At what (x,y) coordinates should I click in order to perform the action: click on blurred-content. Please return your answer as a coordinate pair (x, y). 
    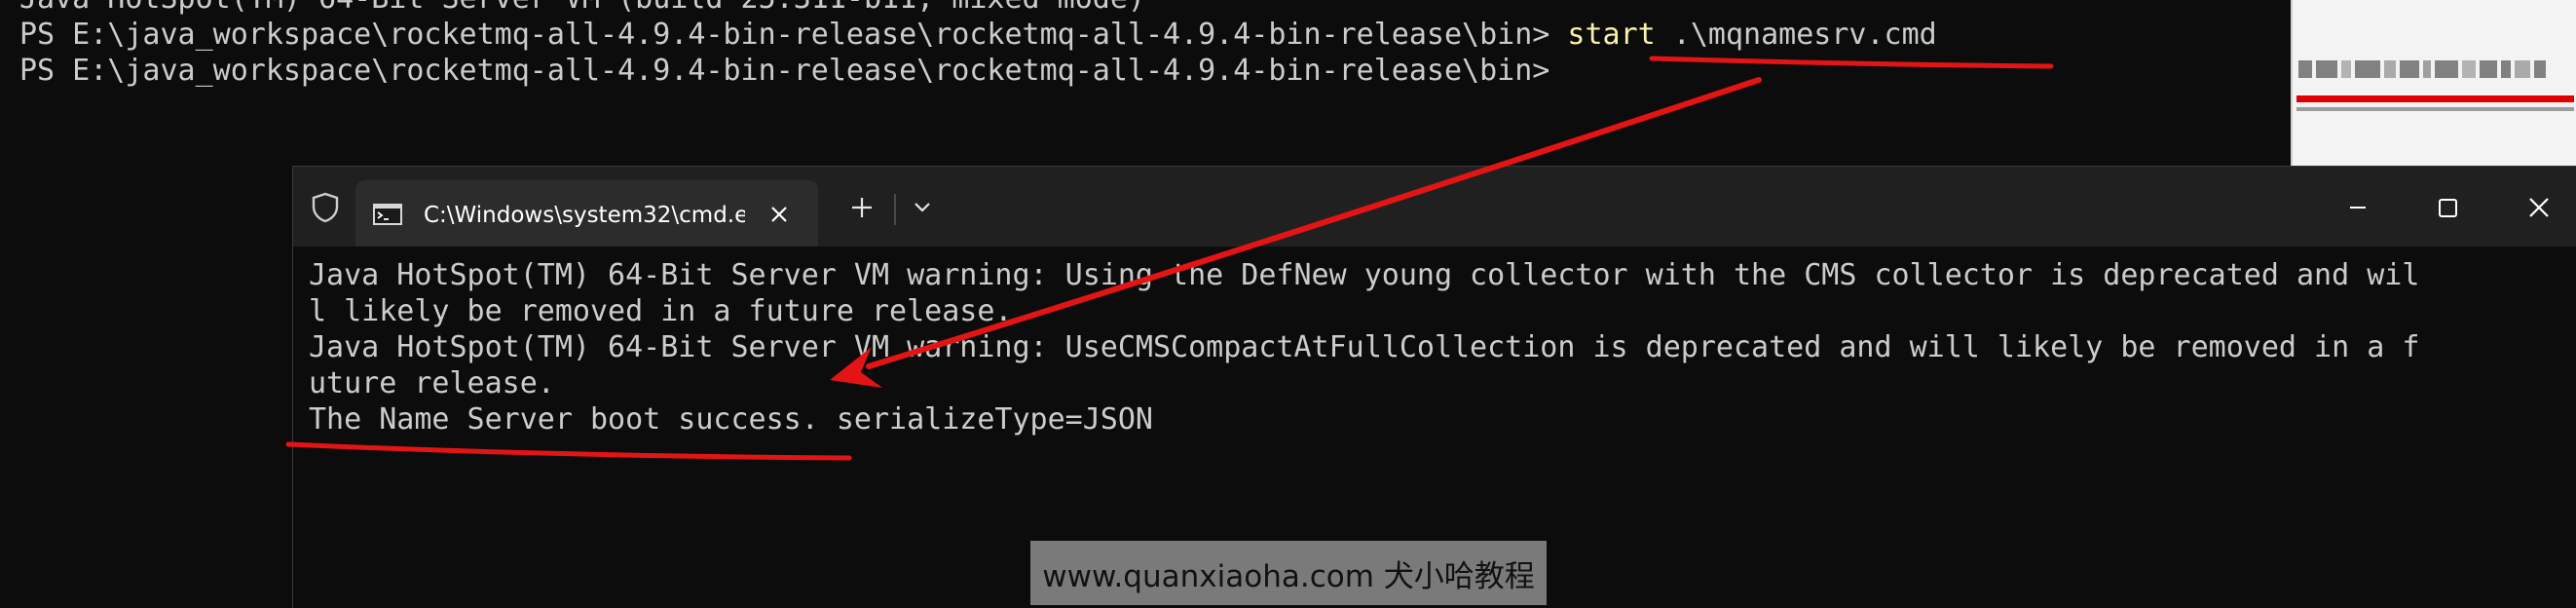
    Looking at the image, I should click on (2435, 69).